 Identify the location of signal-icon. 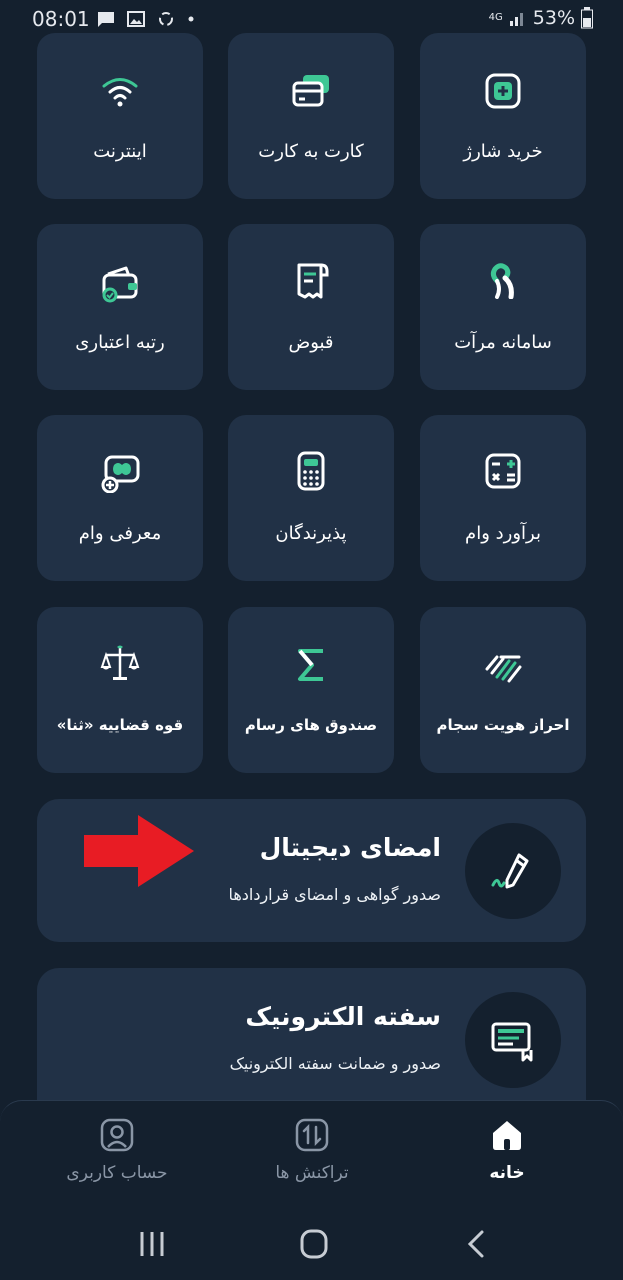
(516, 19).